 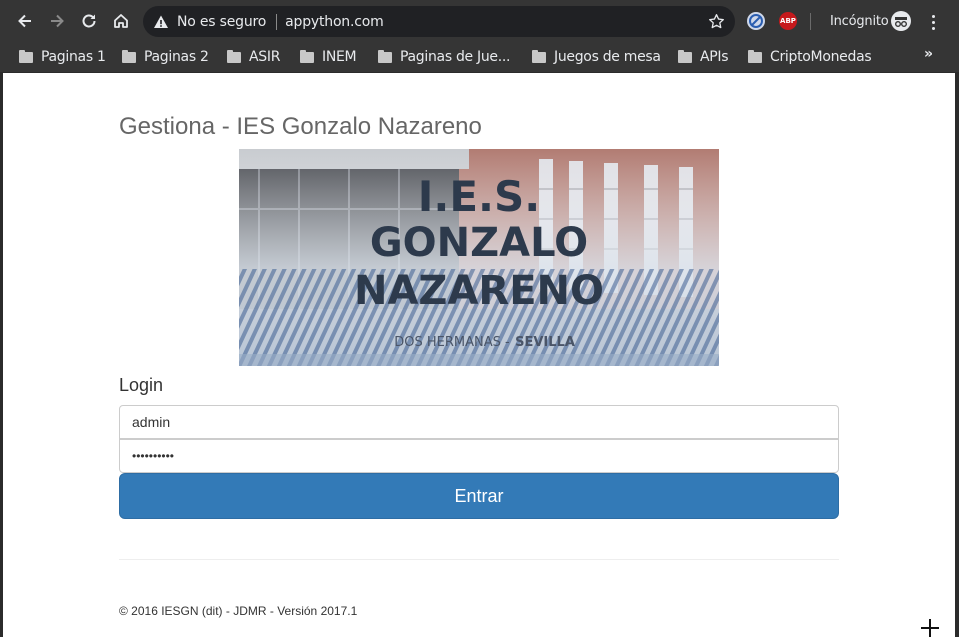 I want to click on toolbar-divider, so click(x=810, y=21).